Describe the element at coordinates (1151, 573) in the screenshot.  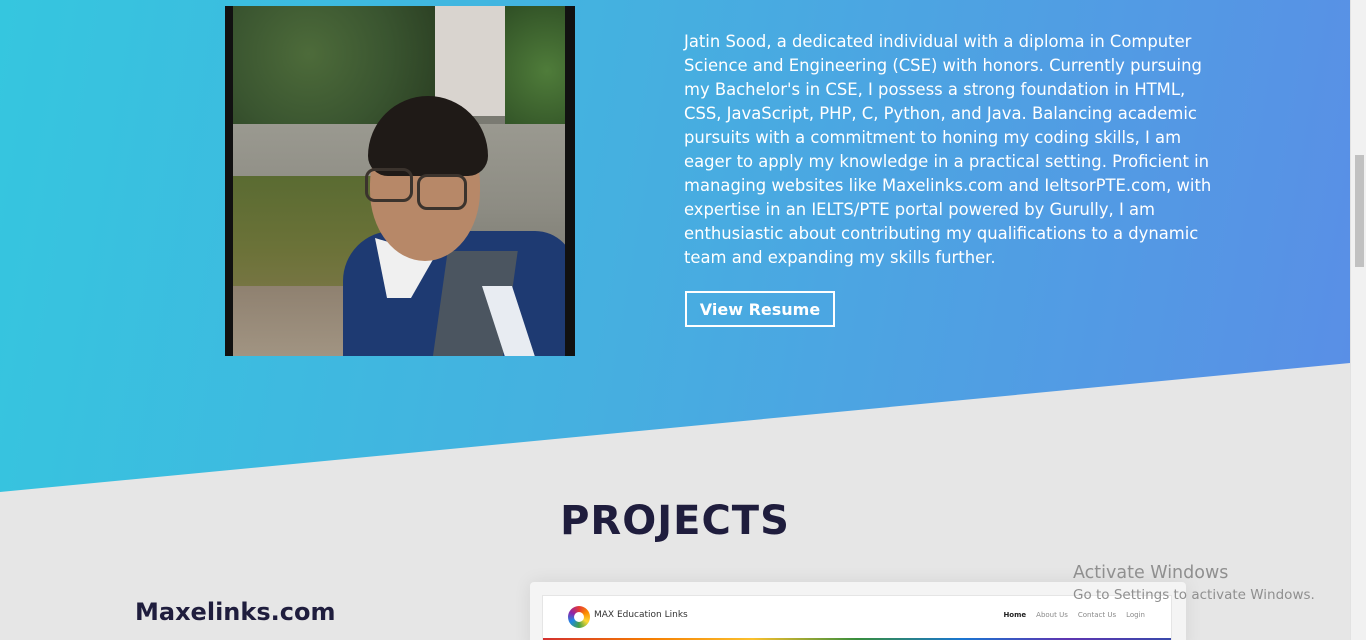
I see `watermark-title: Activate Windows` at that location.